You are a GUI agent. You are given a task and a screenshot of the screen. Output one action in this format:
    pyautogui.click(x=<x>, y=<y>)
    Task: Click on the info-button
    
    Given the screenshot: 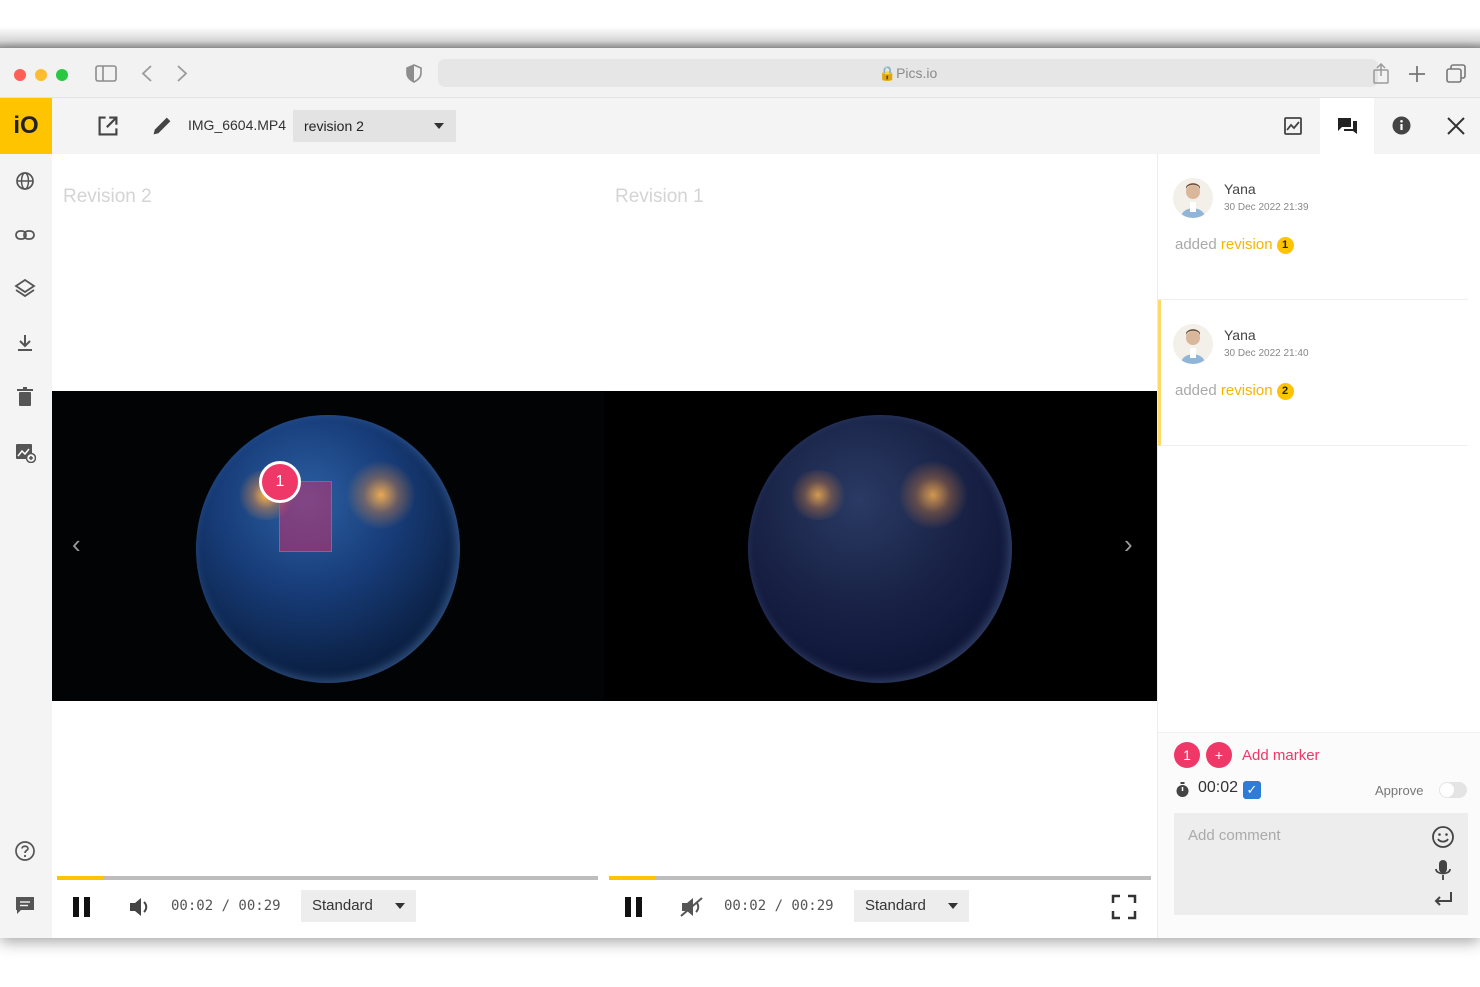 What is the action you would take?
    pyautogui.click(x=1401, y=126)
    